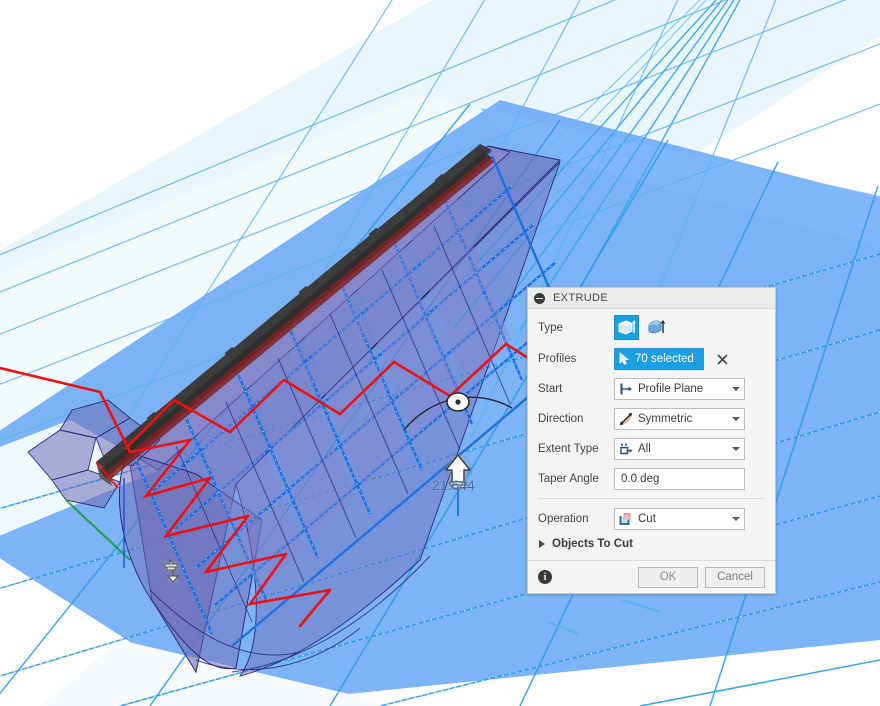  Describe the element at coordinates (647, 519) in the screenshot. I see `operation-value: Cut` at that location.